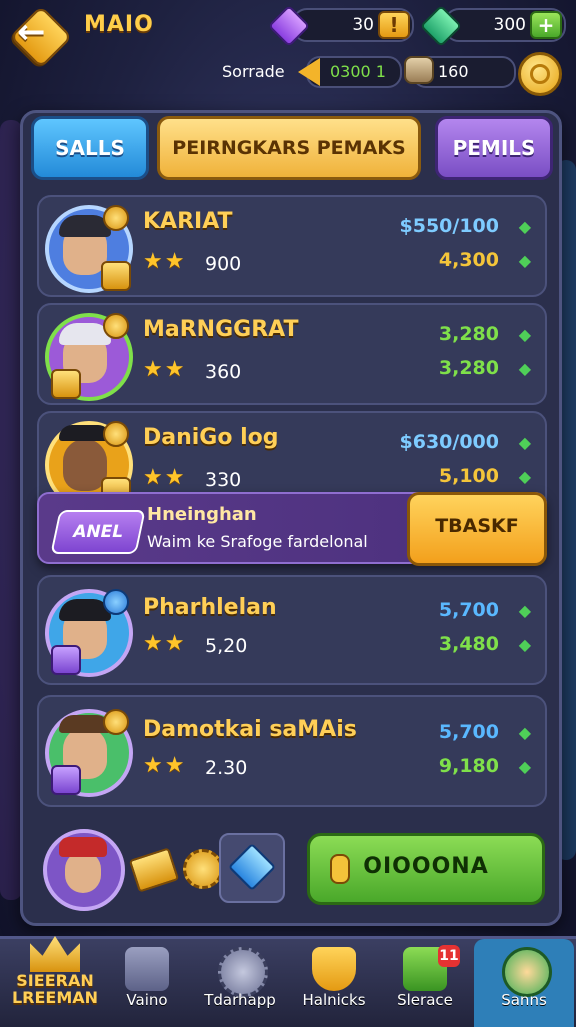 The width and height of the screenshot is (576, 1027). I want to click on nav-item-halnicks: Halnicks, so click(334, 983).